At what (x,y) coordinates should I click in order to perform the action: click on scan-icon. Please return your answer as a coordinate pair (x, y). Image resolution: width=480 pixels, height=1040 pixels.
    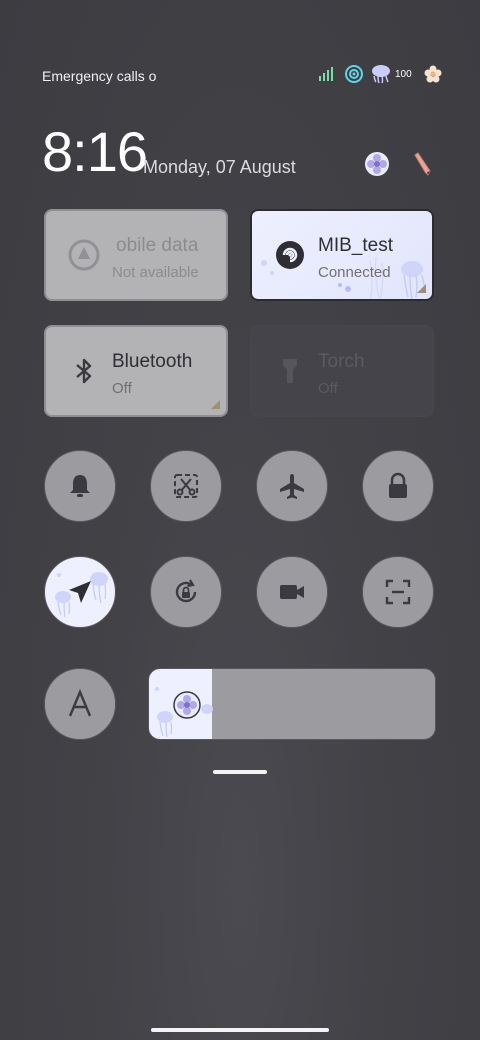
    Looking at the image, I should click on (398, 592).